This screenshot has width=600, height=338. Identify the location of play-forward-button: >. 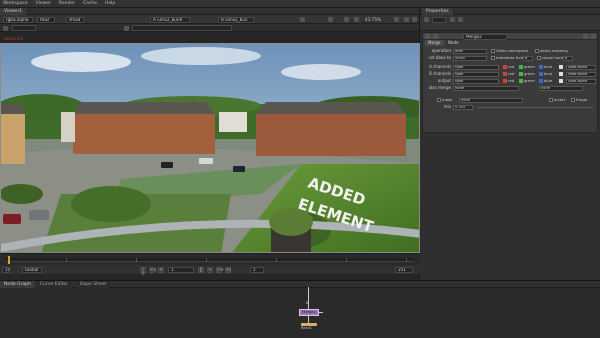
(210, 269).